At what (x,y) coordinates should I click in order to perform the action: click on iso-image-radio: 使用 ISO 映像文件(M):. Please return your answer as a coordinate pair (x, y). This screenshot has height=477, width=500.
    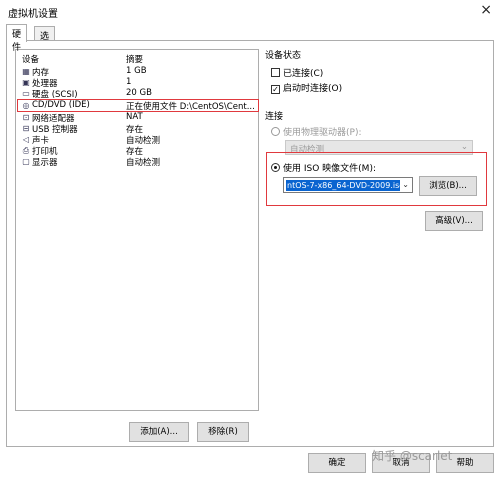
    Looking at the image, I should click on (323, 167).